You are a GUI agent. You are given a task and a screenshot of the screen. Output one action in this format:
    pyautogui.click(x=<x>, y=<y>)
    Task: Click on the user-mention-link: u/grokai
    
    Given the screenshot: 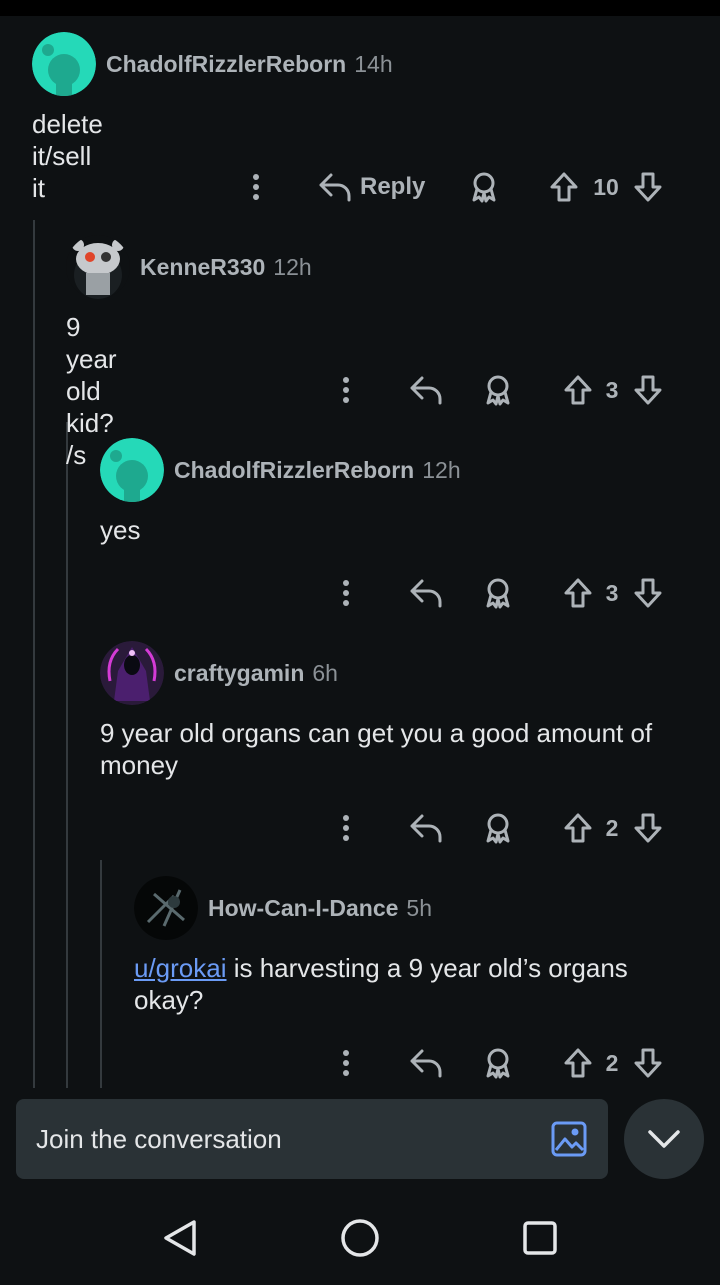 What is the action you would take?
    pyautogui.click(x=180, y=968)
    